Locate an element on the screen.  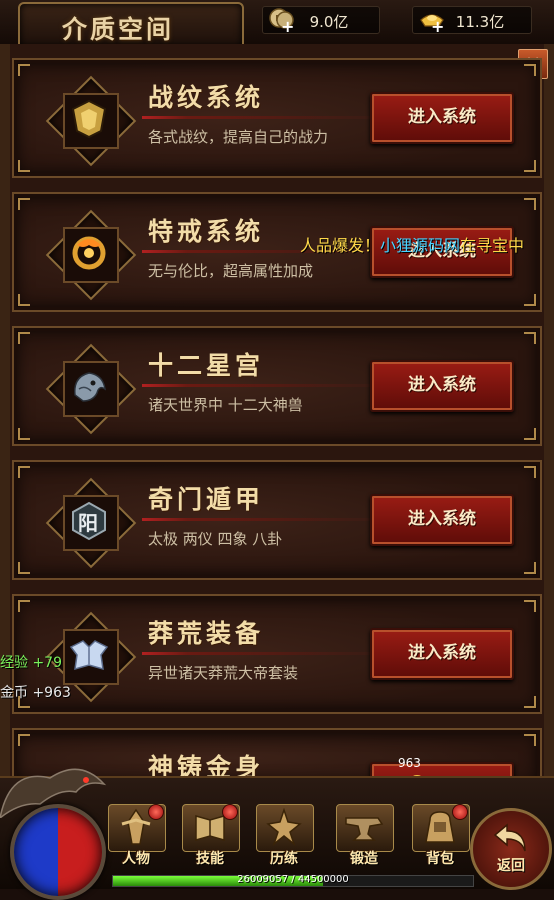
system-card-zhanwen: 战纹系统 各式战纹，提高自己的战力 进入系统 is located at coordinates (277, 118).